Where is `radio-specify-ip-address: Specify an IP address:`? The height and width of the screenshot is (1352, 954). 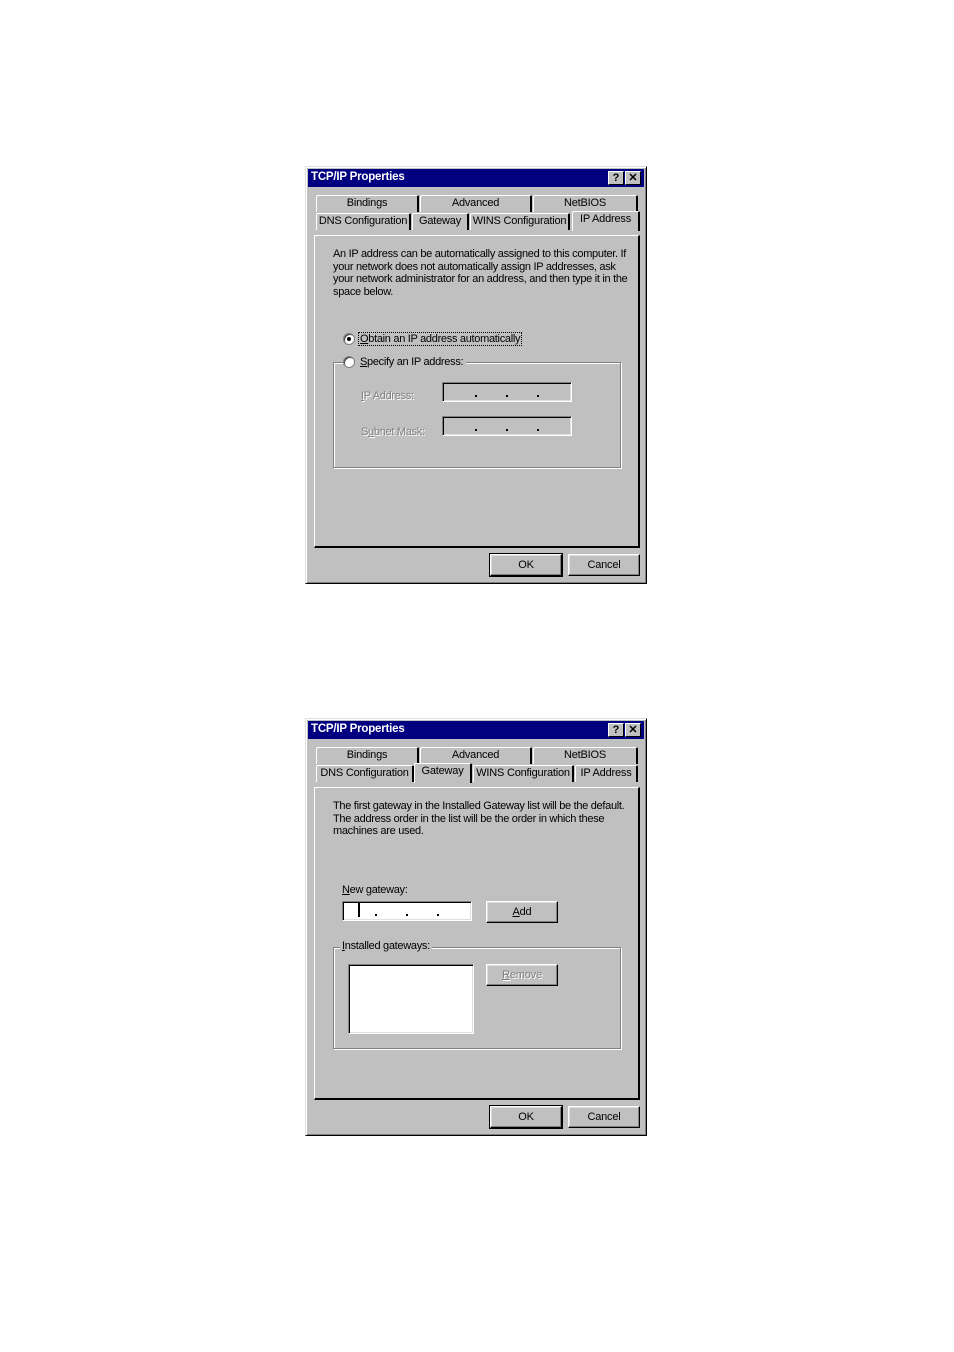 radio-specify-ip-address: Specify an IP address: is located at coordinates (405, 362).